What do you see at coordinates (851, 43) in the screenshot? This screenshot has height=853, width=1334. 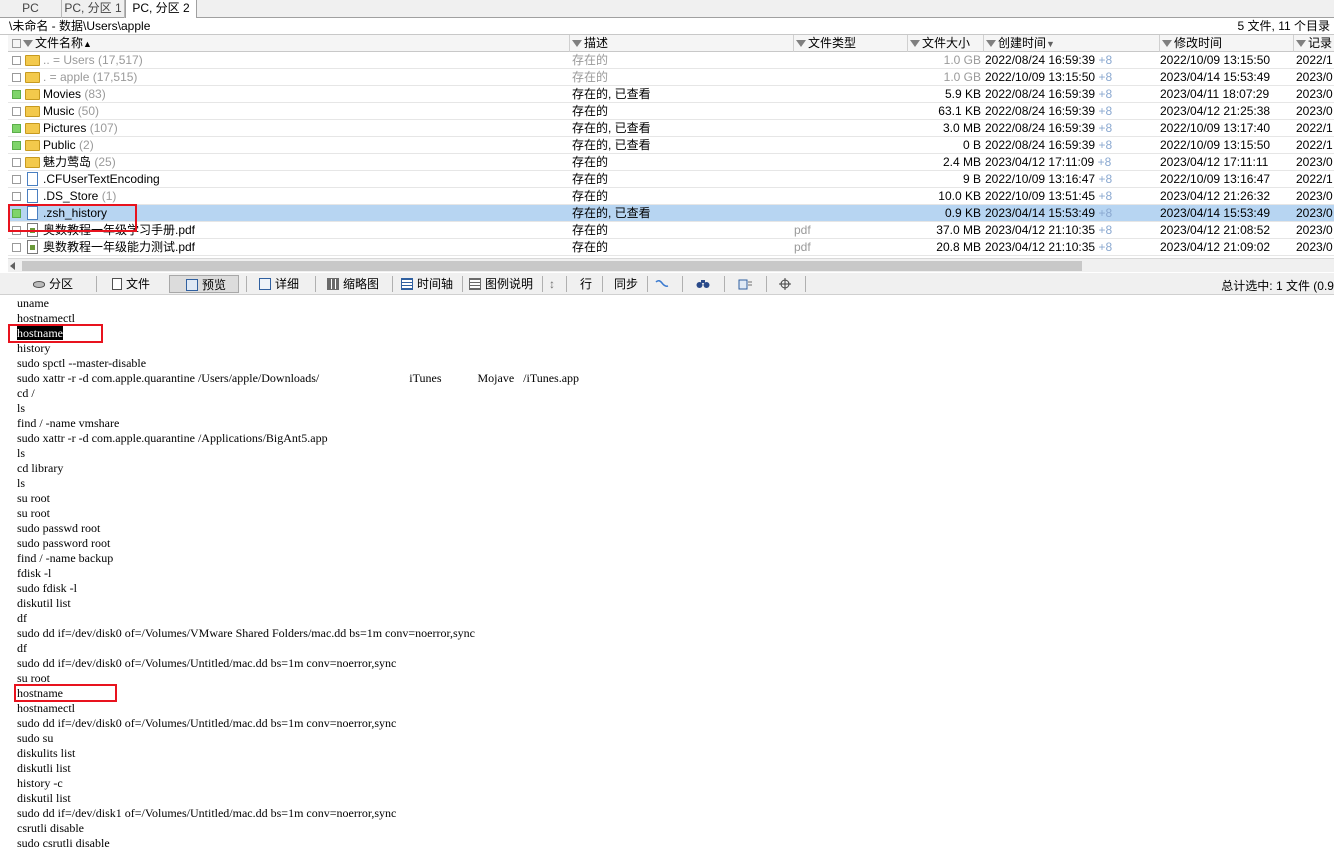 I see `column-file-type: 文件类型` at bounding box center [851, 43].